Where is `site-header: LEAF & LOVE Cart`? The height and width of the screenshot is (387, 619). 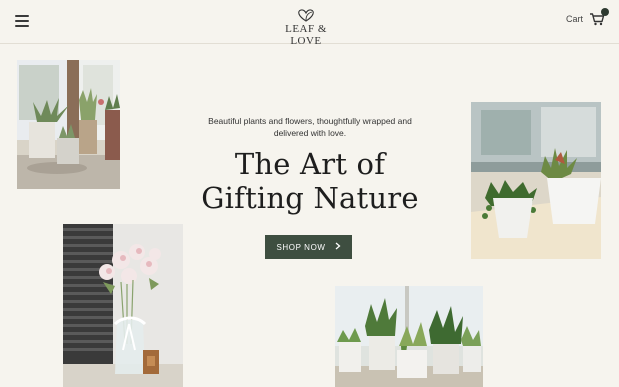 site-header: LEAF & LOVE Cart is located at coordinates (309, 23).